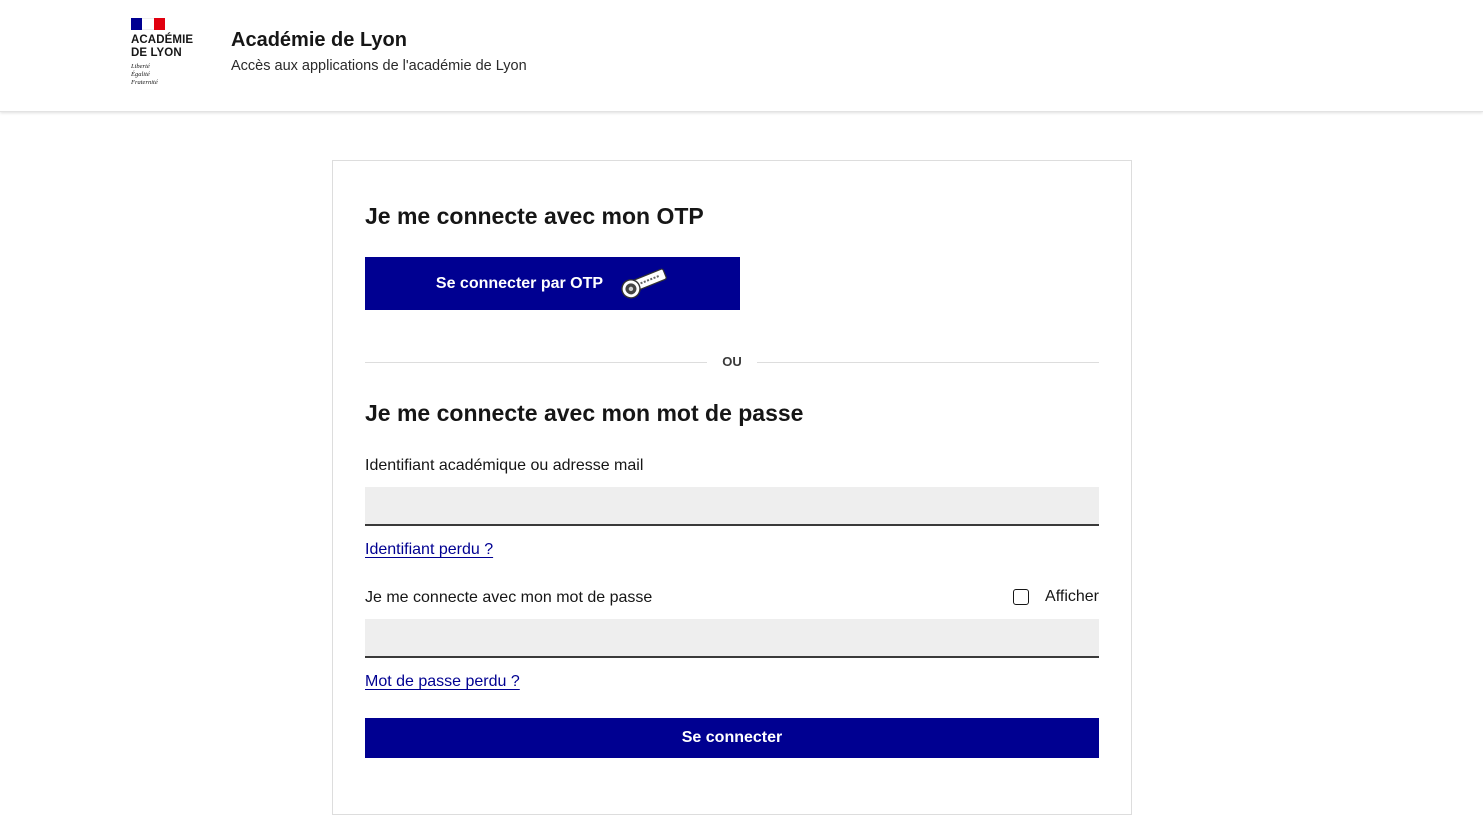 This screenshot has width=1483, height=819. I want to click on otp-key-icon, so click(644, 283).